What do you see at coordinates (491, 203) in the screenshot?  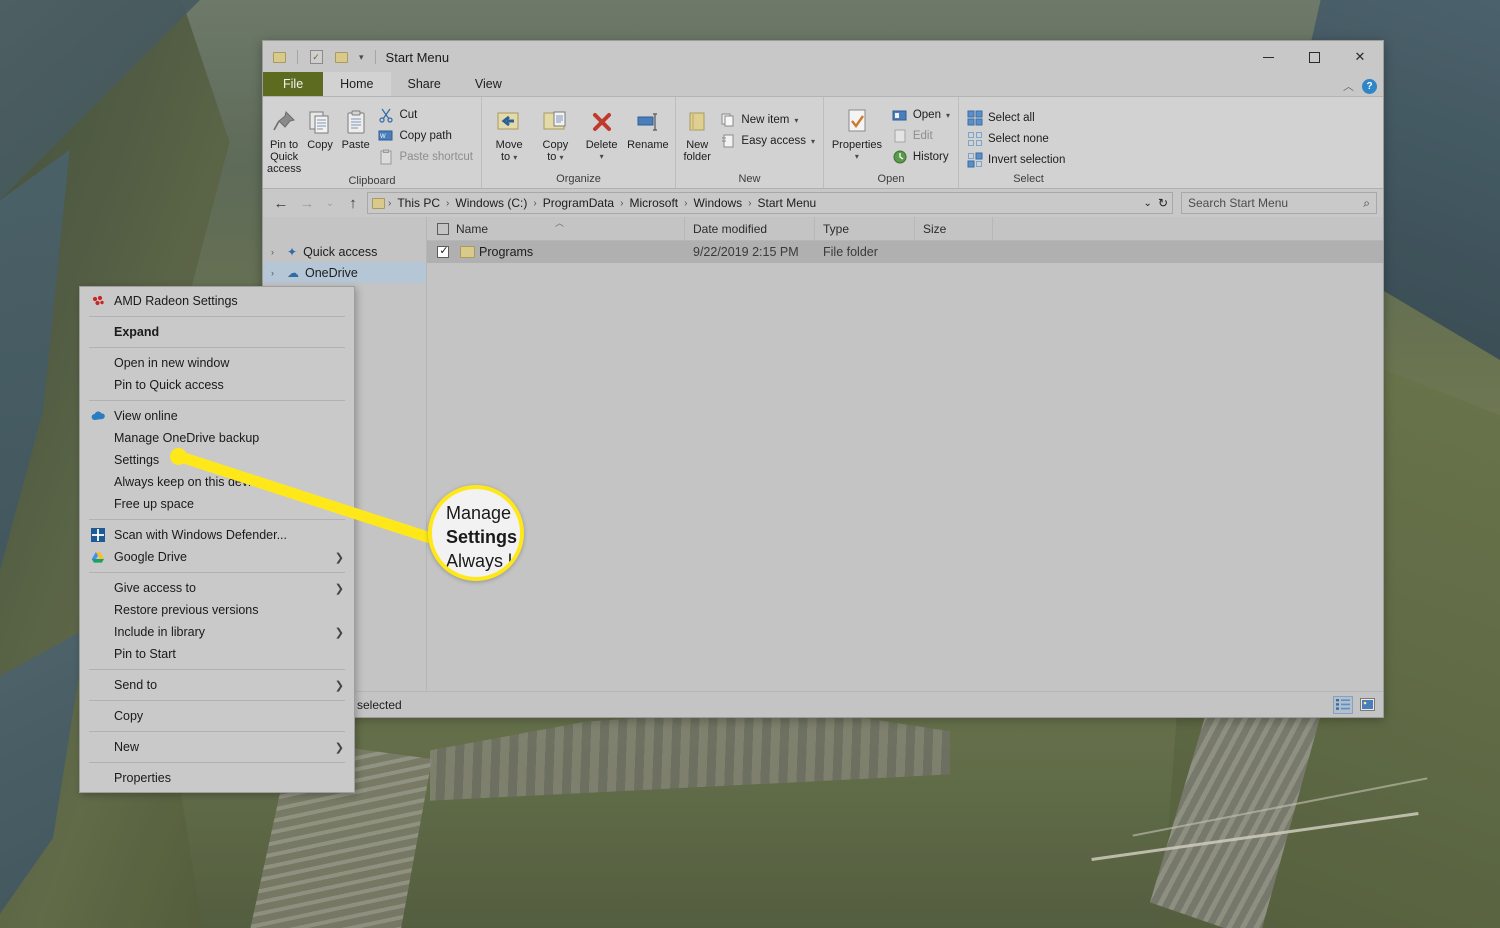 I see `breadcrumb-item-windows-c: Windows (C:)` at bounding box center [491, 203].